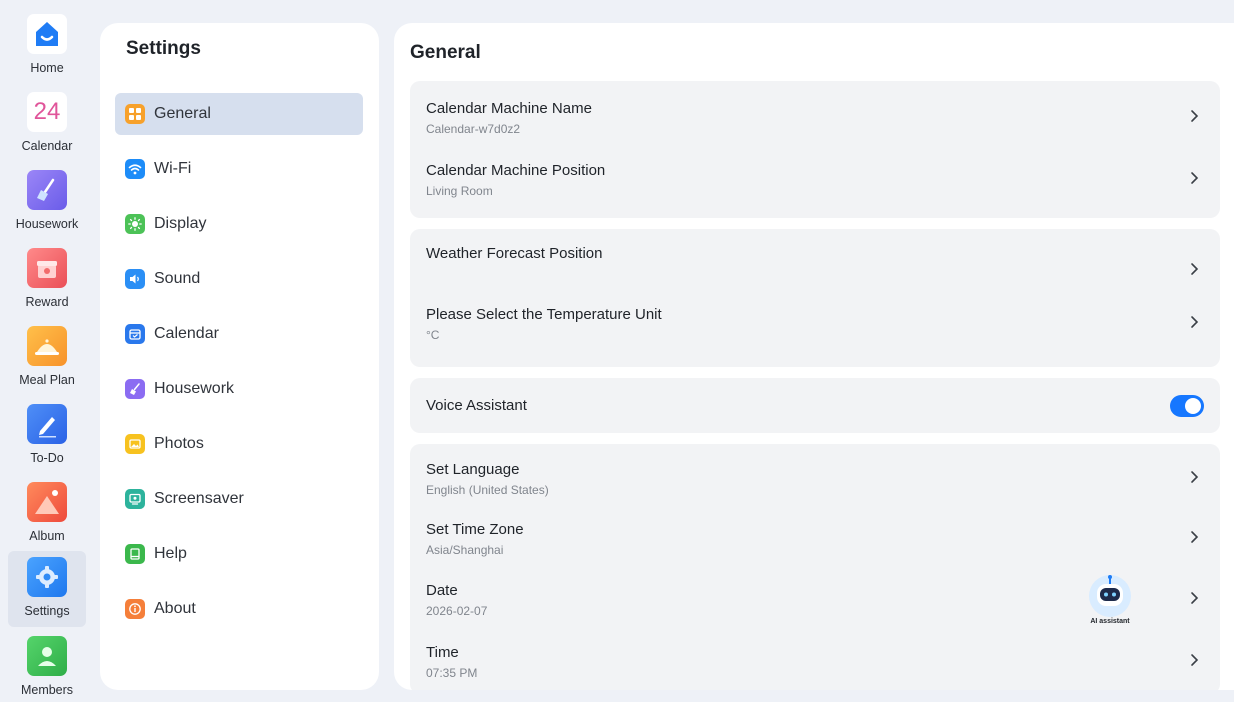 Image resolution: width=1234 pixels, height=702 pixels. I want to click on rail-item-reward: Reward, so click(47, 280).